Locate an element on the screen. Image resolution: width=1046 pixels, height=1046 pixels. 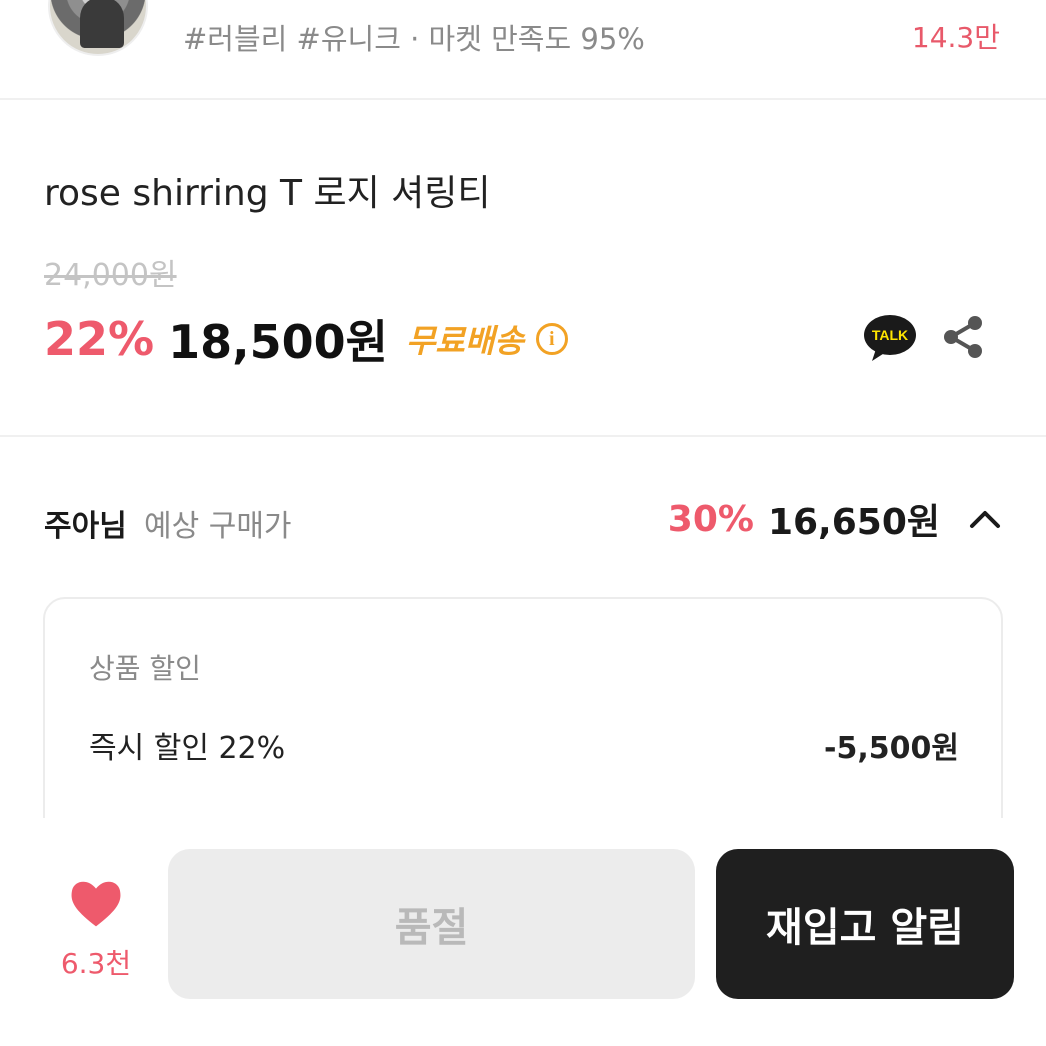
info-icon: i is located at coordinates (551, 339).